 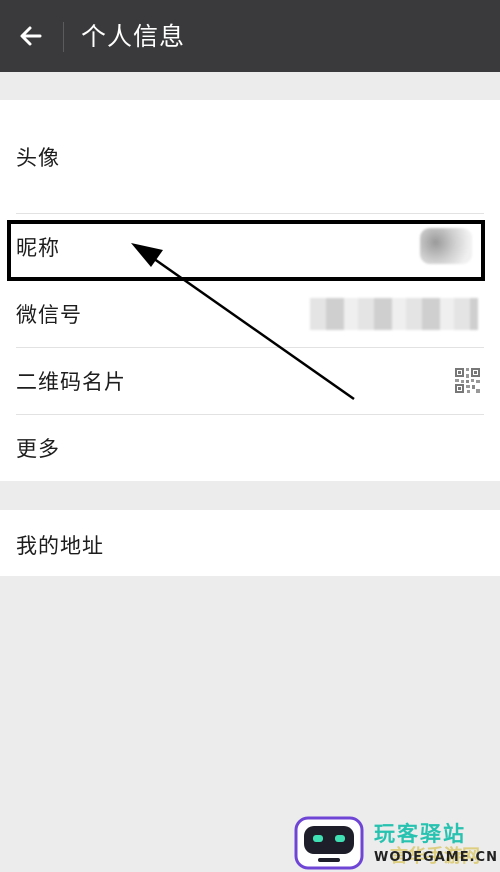 I want to click on annotation-arrow-icon, so click(x=243, y=322).